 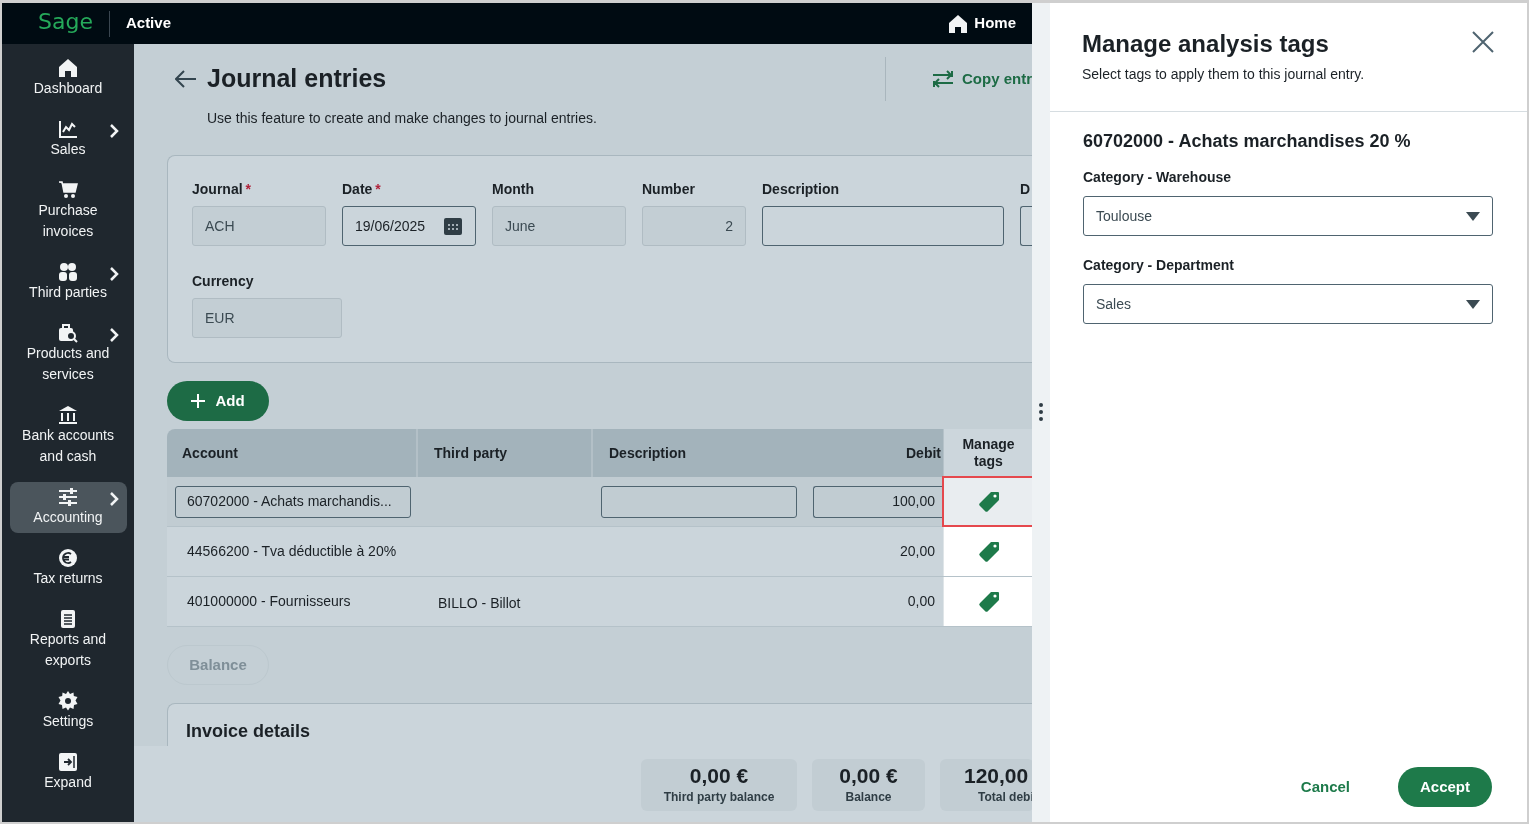 What do you see at coordinates (218, 401) in the screenshot?
I see `add-button: Add` at bounding box center [218, 401].